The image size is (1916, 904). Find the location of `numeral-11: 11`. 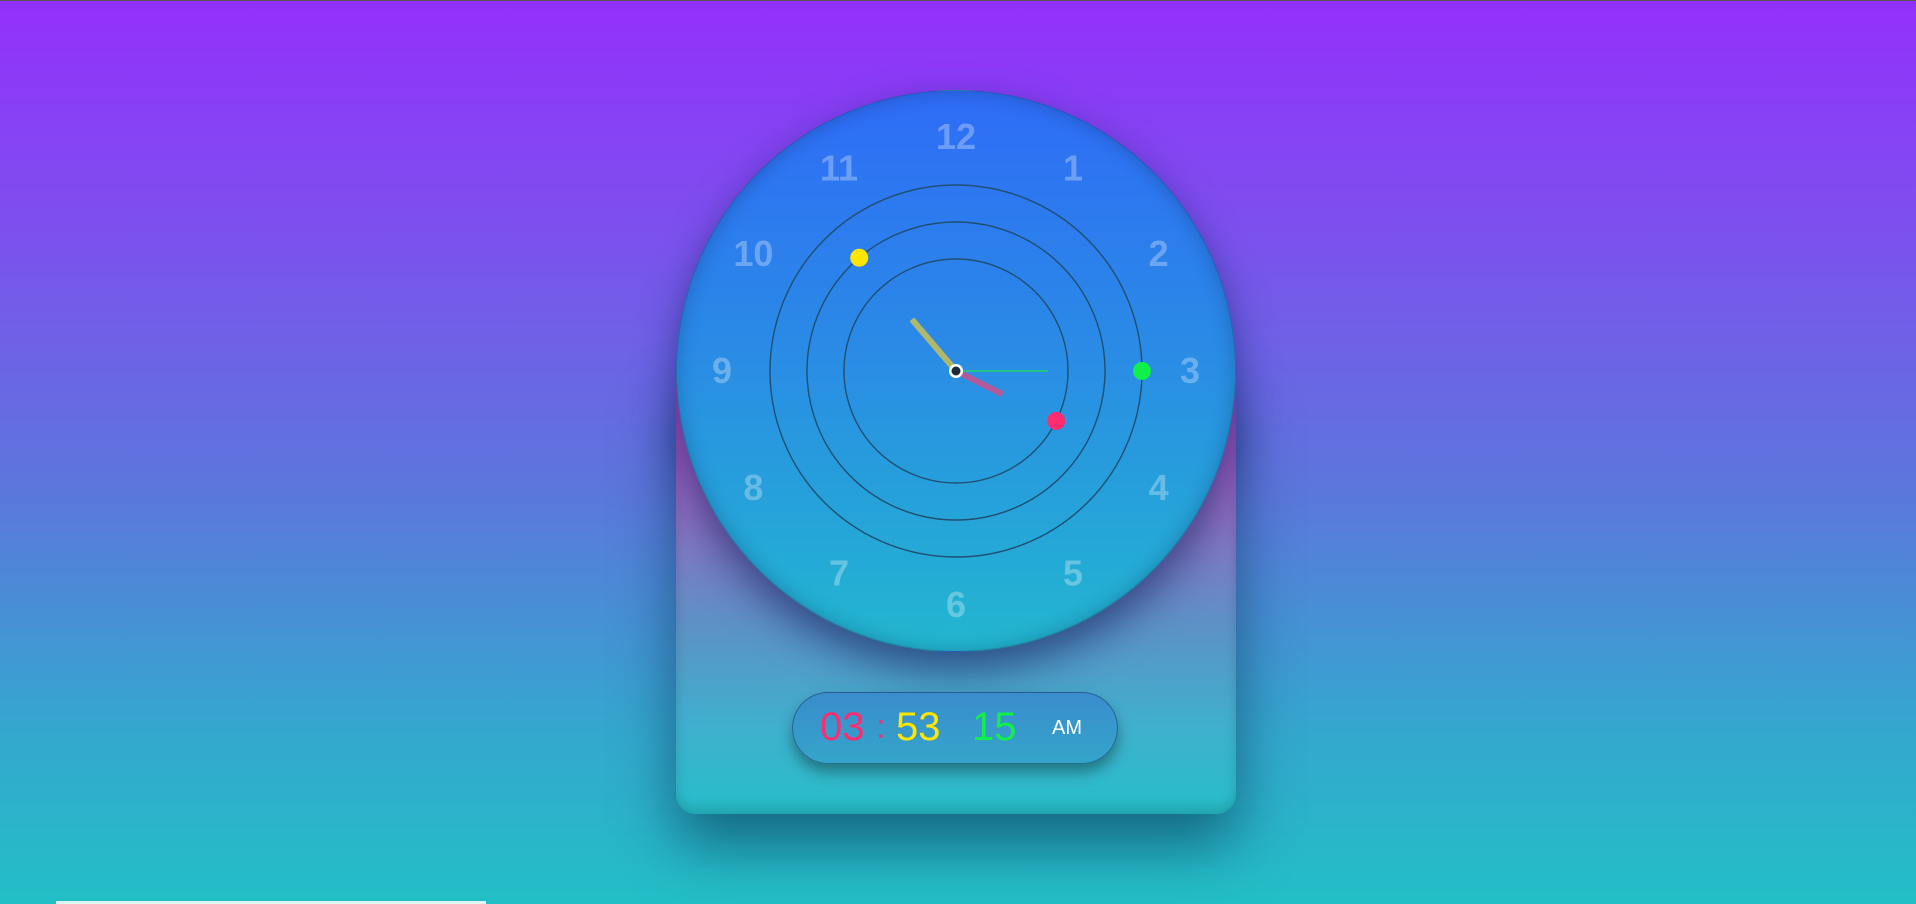

numeral-11: 11 is located at coordinates (839, 167).